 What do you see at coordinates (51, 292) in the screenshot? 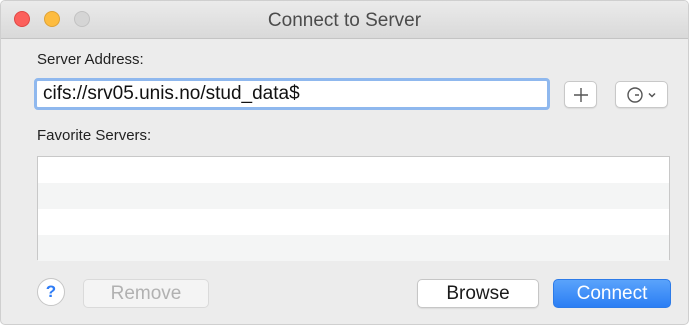
I see `help-button: ?` at bounding box center [51, 292].